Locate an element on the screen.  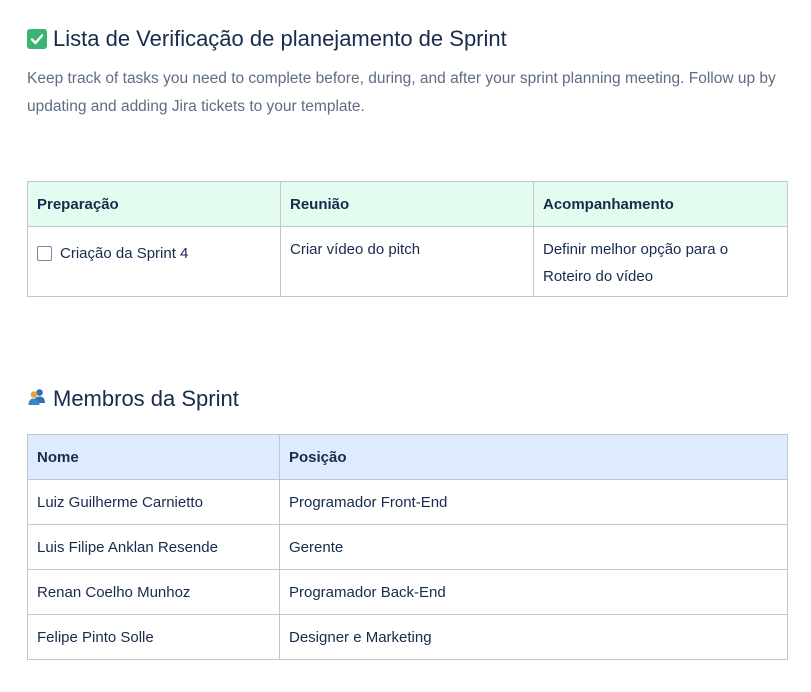
column-header-preparacao: Preparação is located at coordinates (154, 204).